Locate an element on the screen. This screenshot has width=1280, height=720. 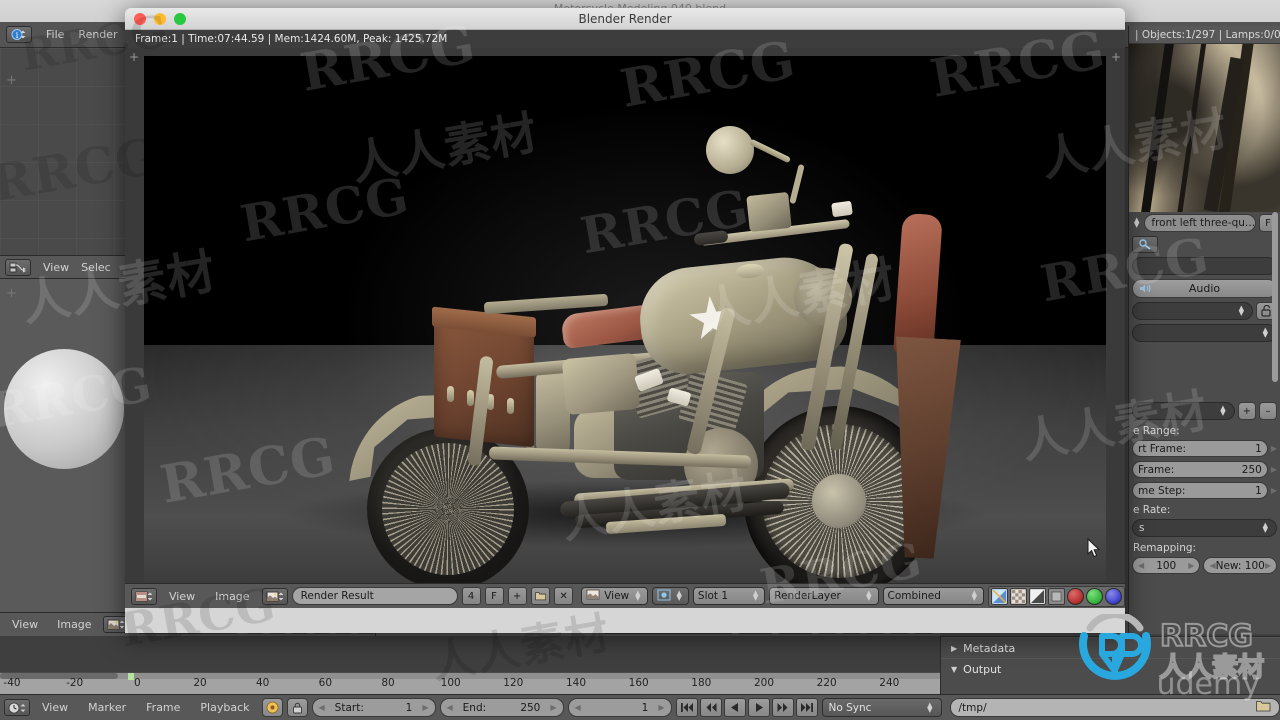
uv-menu-image: Image is located at coordinates (74, 624).